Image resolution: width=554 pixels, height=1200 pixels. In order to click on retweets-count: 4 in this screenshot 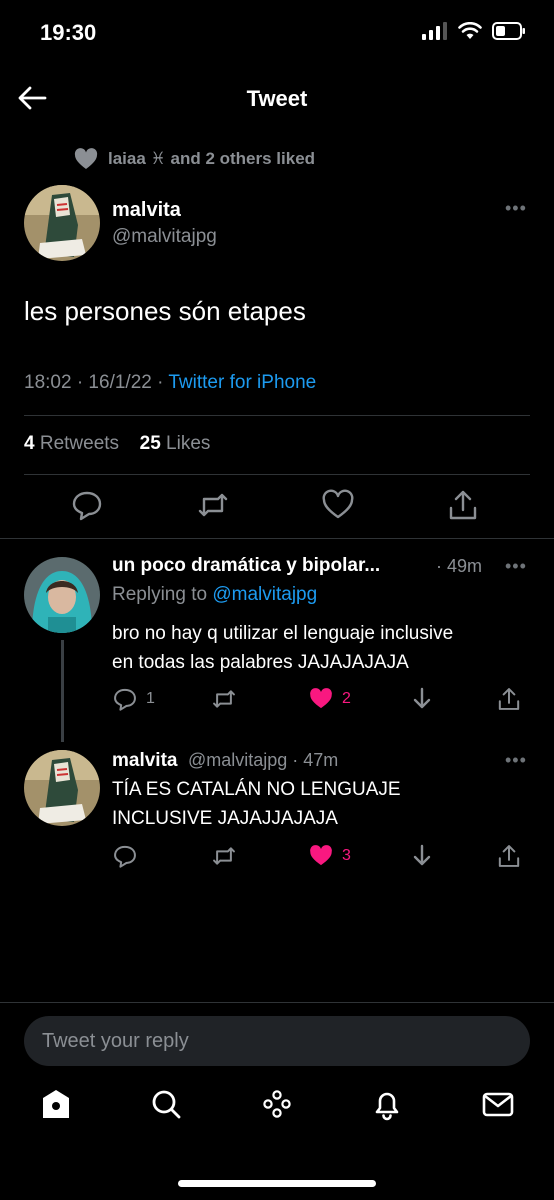, I will do `click(29, 443)`.